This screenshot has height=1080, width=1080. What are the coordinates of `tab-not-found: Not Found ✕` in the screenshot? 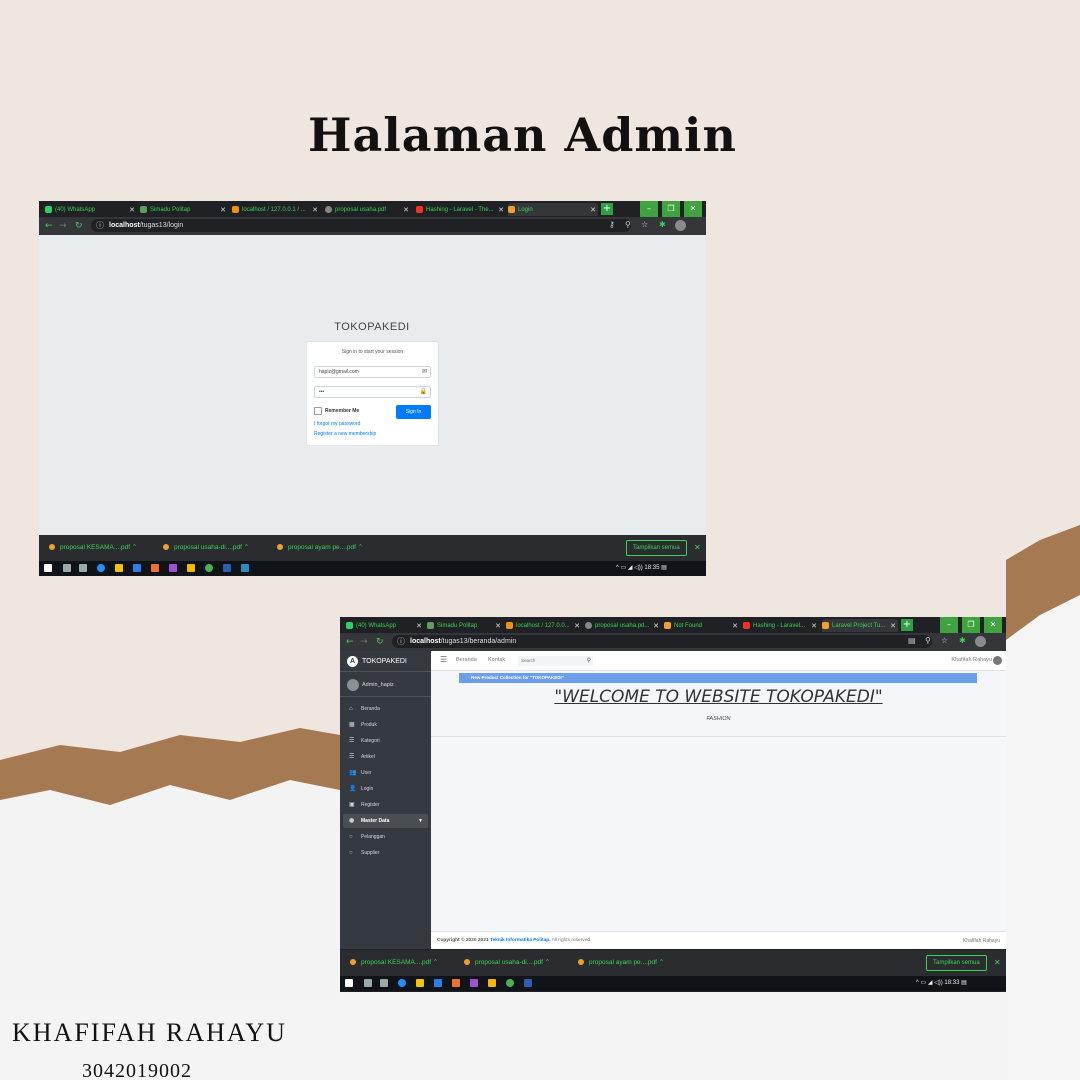 It's located at (702, 625).